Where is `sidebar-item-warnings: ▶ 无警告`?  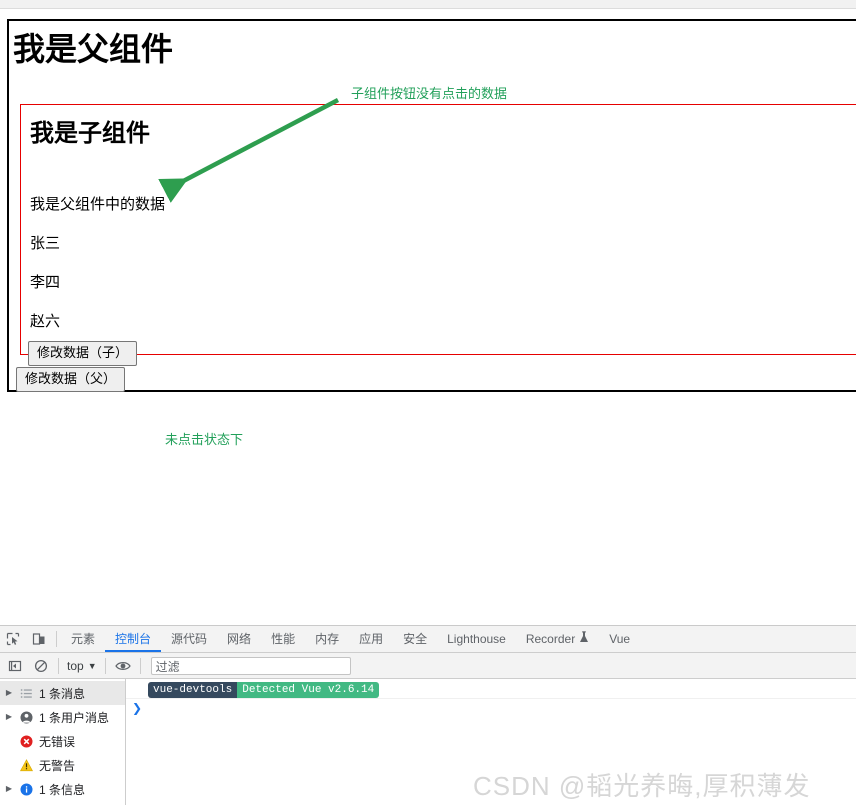
sidebar-item-warnings: ▶ 无警告 is located at coordinates (62, 765).